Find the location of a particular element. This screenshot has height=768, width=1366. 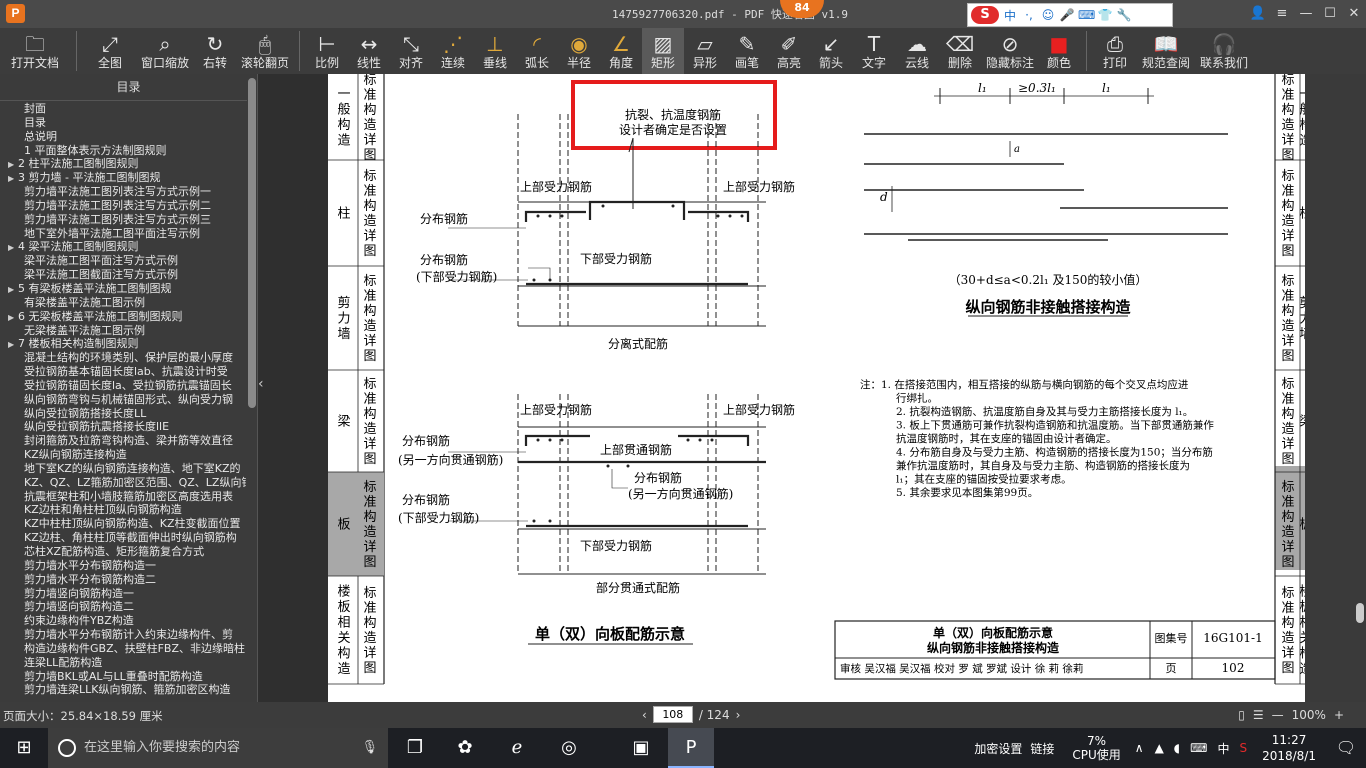

delete-button: ⌫ 删除 is located at coordinates (960, 51).